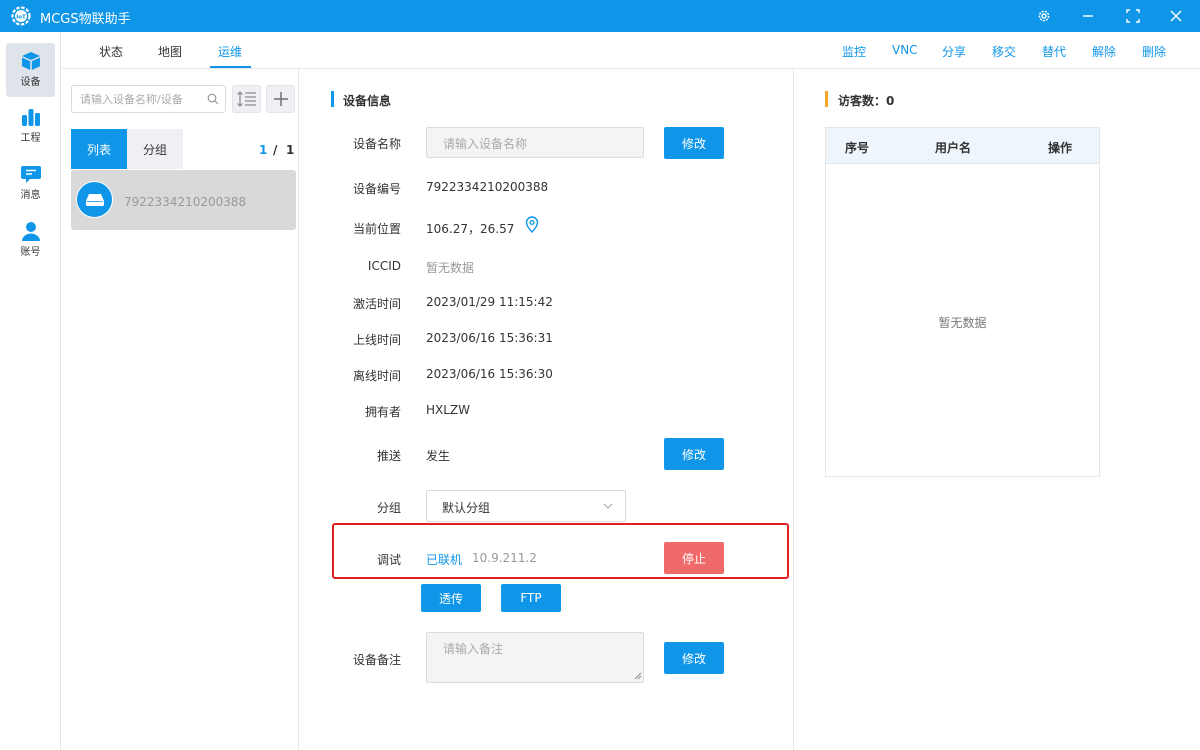 The height and width of the screenshot is (750, 1200). I want to click on visitor-table: 序号 用户名 操作 暂无数据, so click(962, 302).